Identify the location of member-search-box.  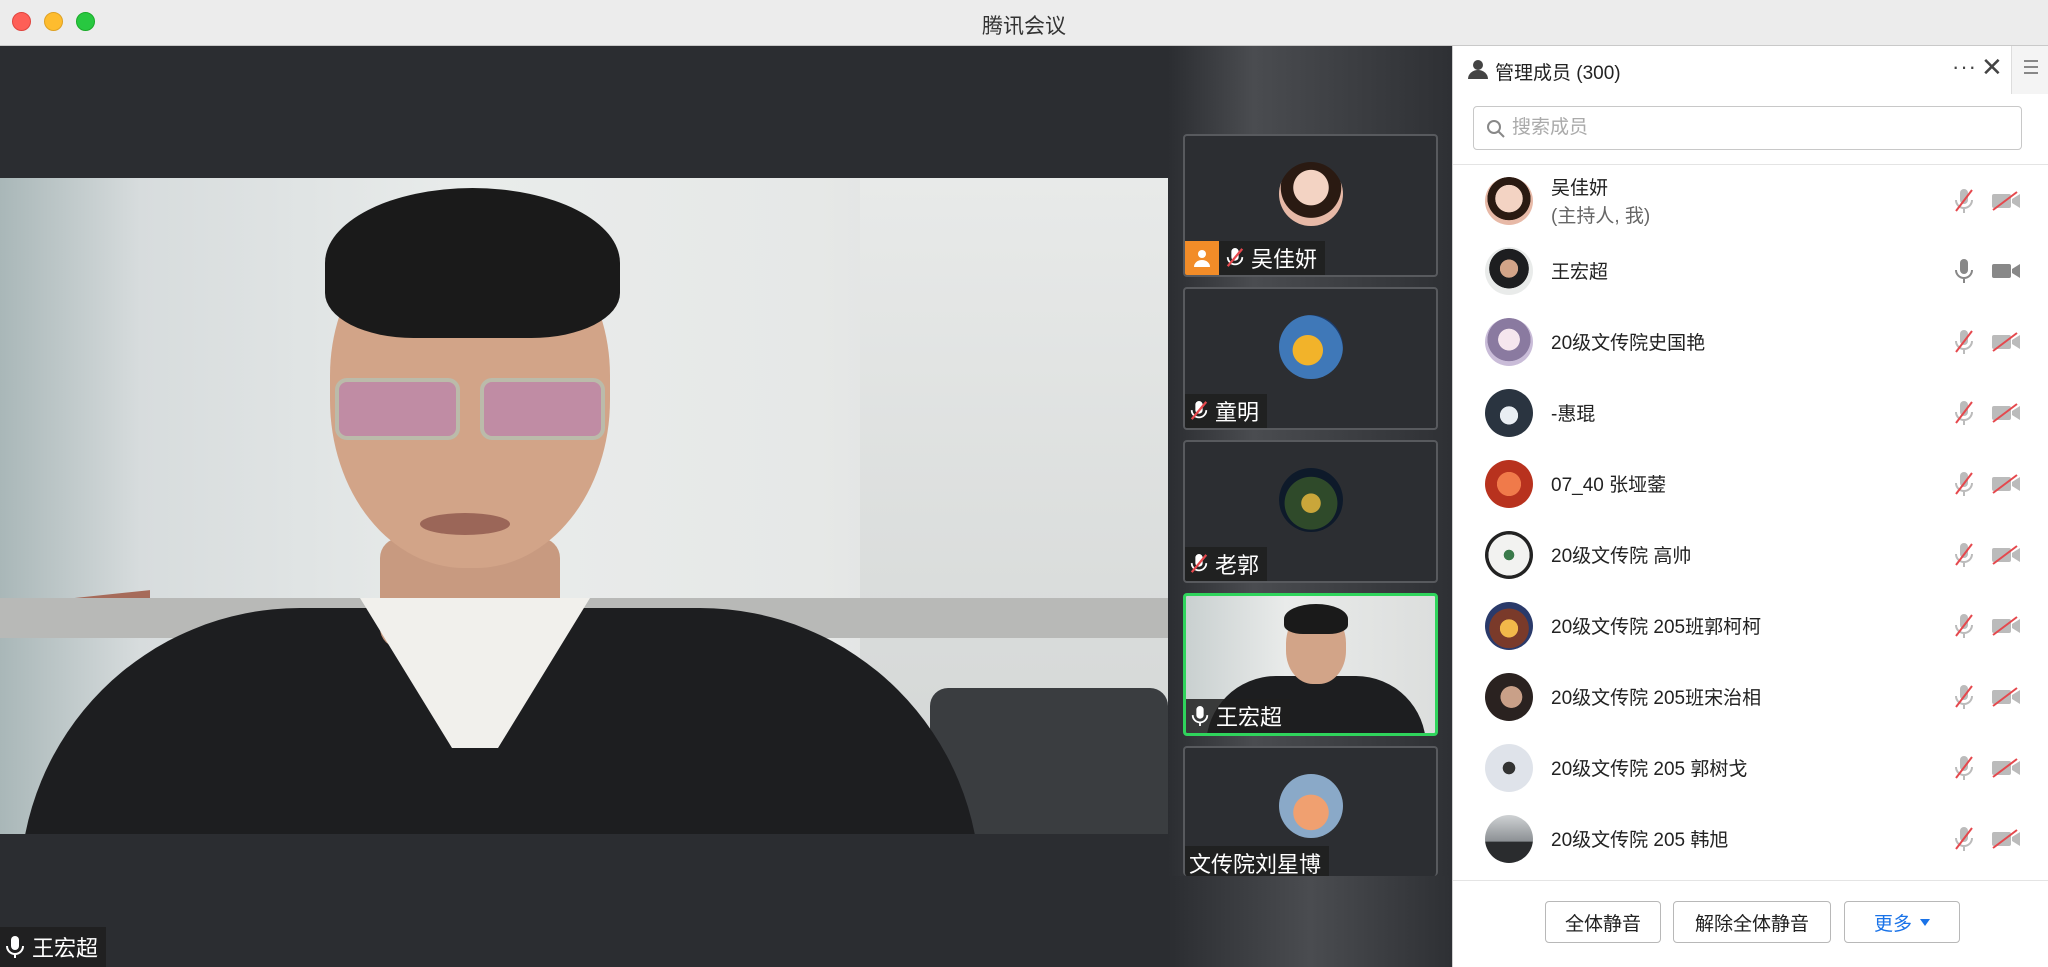
(1747, 128).